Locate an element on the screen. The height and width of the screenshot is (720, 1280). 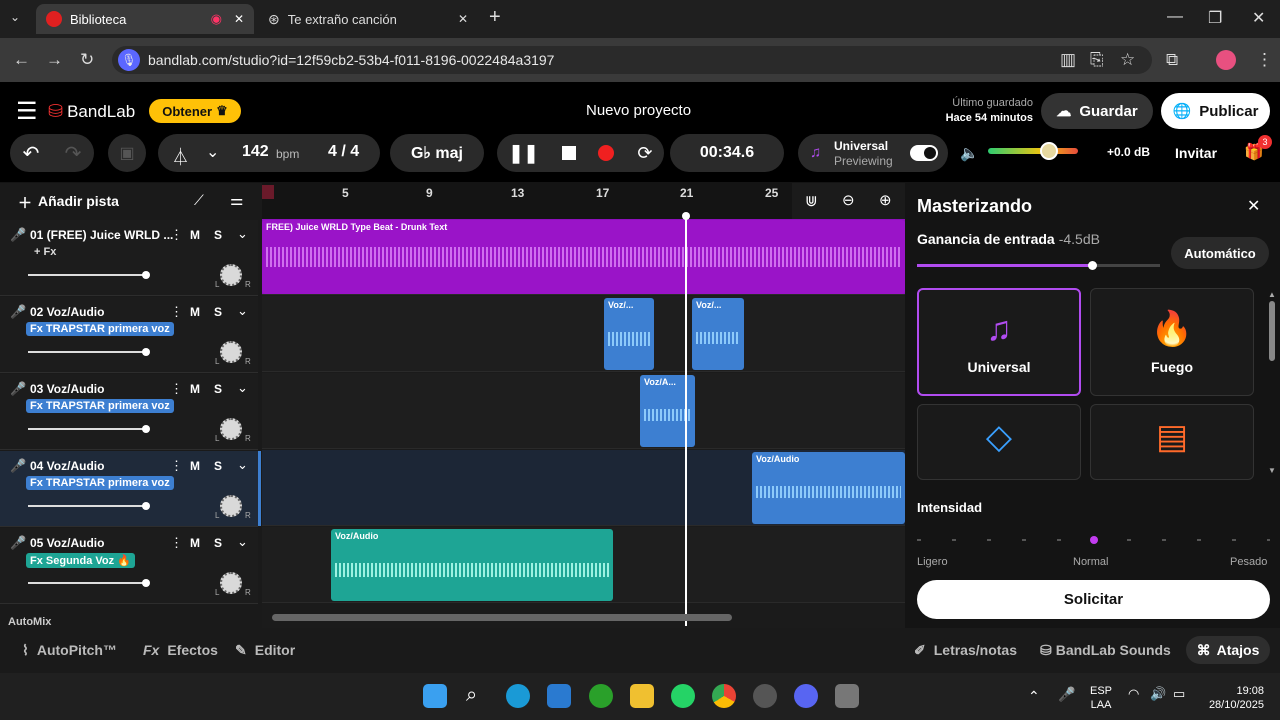
profile-avatar is located at coordinates (1226, 60).